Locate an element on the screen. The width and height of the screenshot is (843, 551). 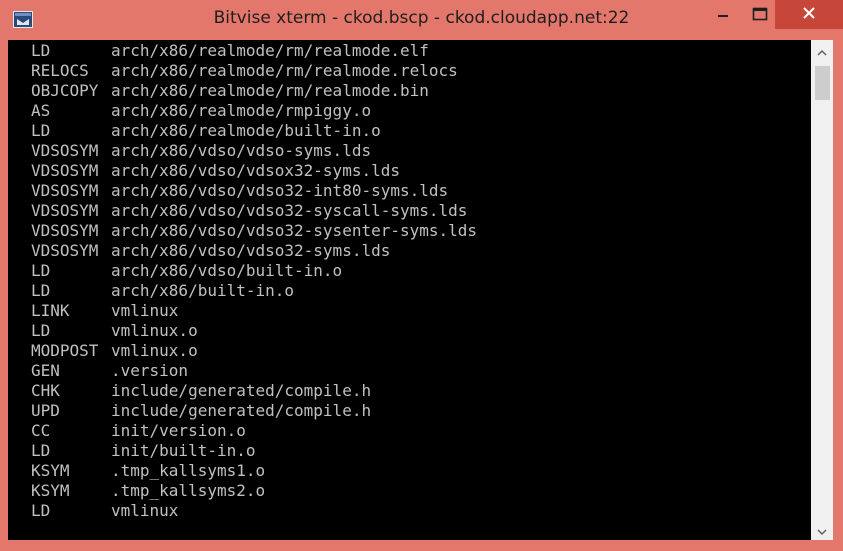
scroll-up-button is located at coordinates (822, 50).